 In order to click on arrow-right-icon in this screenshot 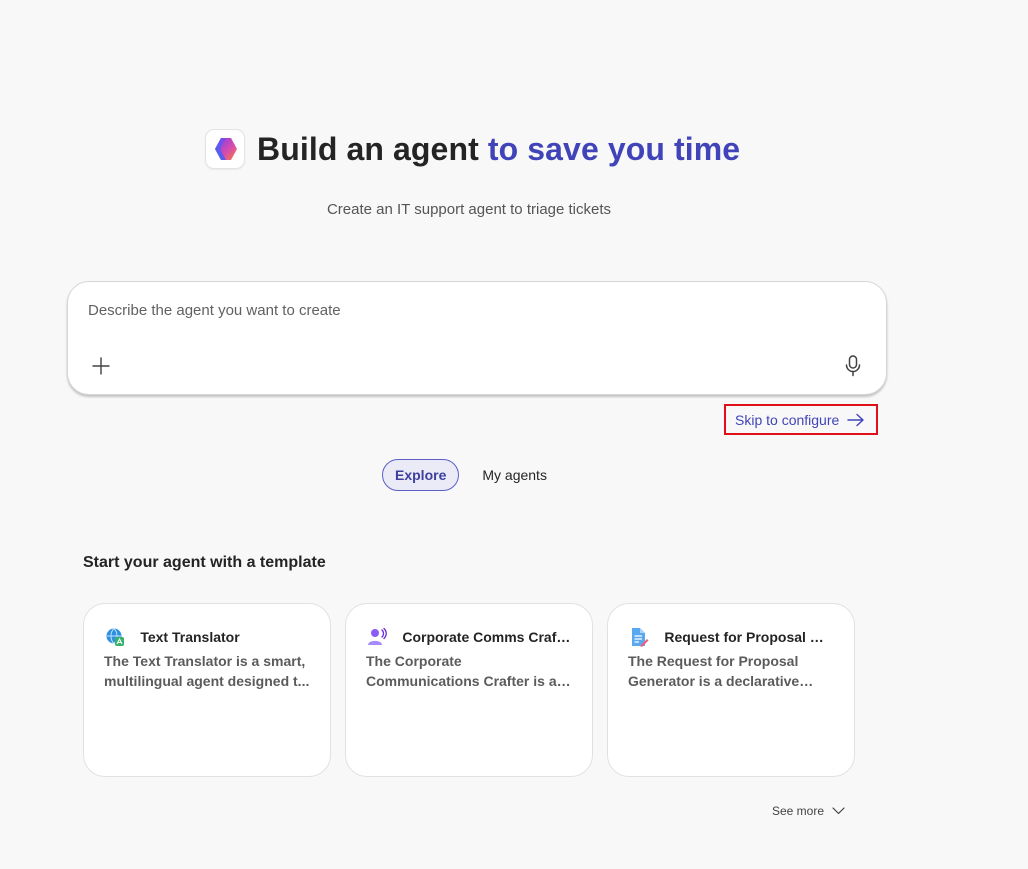, I will do `click(855, 419)`.